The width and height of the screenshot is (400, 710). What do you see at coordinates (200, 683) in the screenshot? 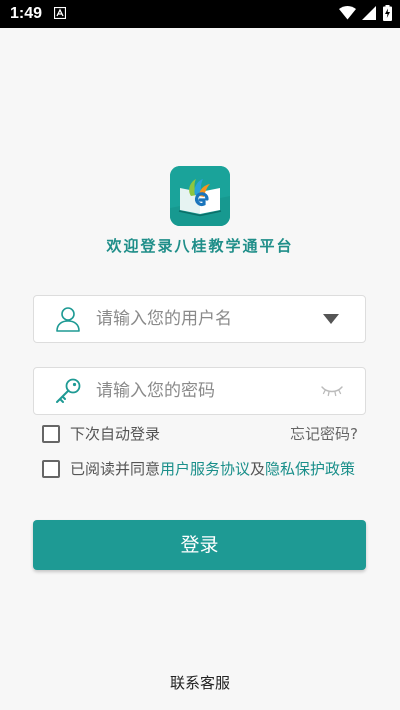
I see `contact-service-link: 联系客服` at bounding box center [200, 683].